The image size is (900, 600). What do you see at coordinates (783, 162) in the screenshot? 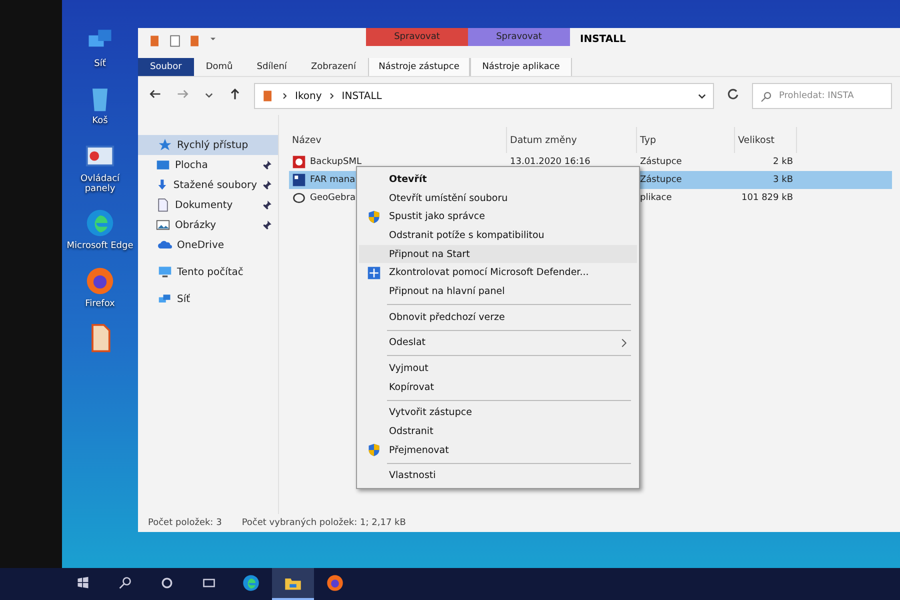
I see `file-size: 2 kB` at bounding box center [783, 162].